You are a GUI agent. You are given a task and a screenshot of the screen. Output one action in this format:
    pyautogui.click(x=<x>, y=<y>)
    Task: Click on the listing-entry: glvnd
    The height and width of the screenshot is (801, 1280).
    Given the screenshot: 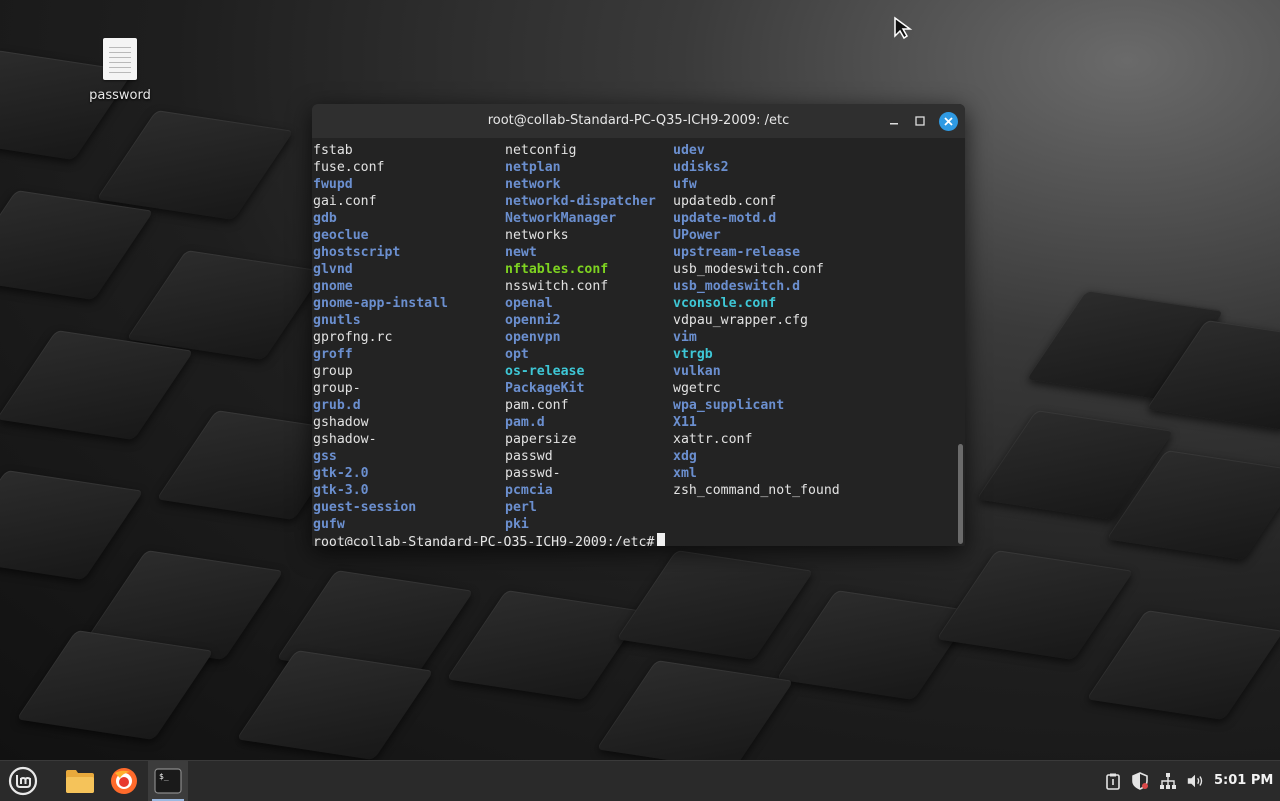 What is the action you would take?
    pyautogui.click(x=333, y=269)
    